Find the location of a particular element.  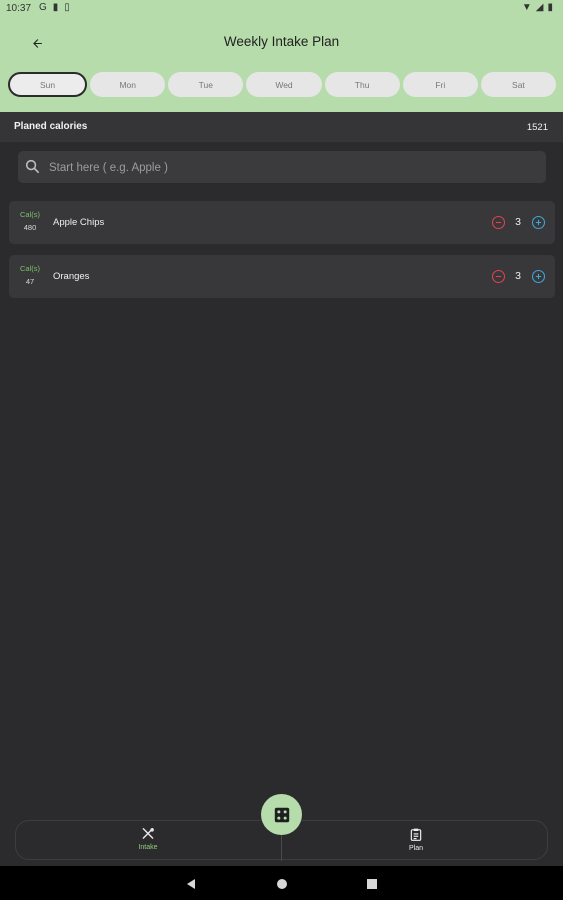

search-box is located at coordinates (282, 168).